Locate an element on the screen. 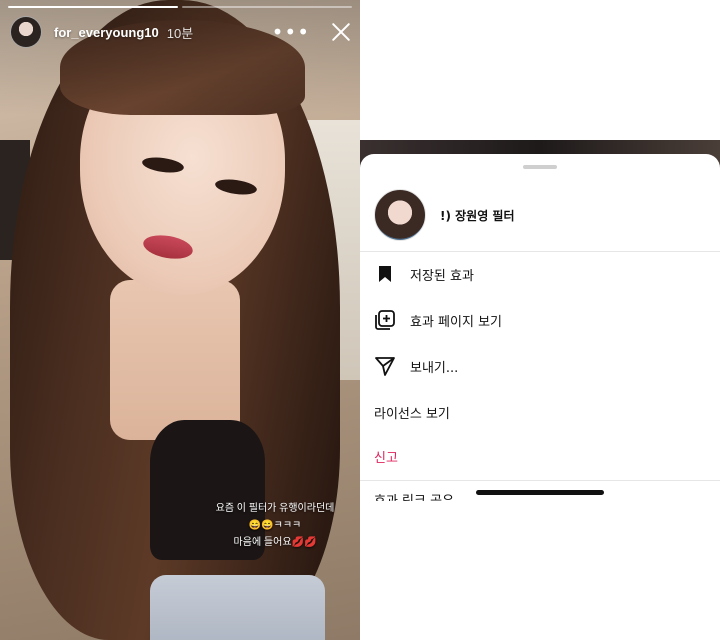  menu-item-label: 효과 페이지 보기 is located at coordinates (456, 322).